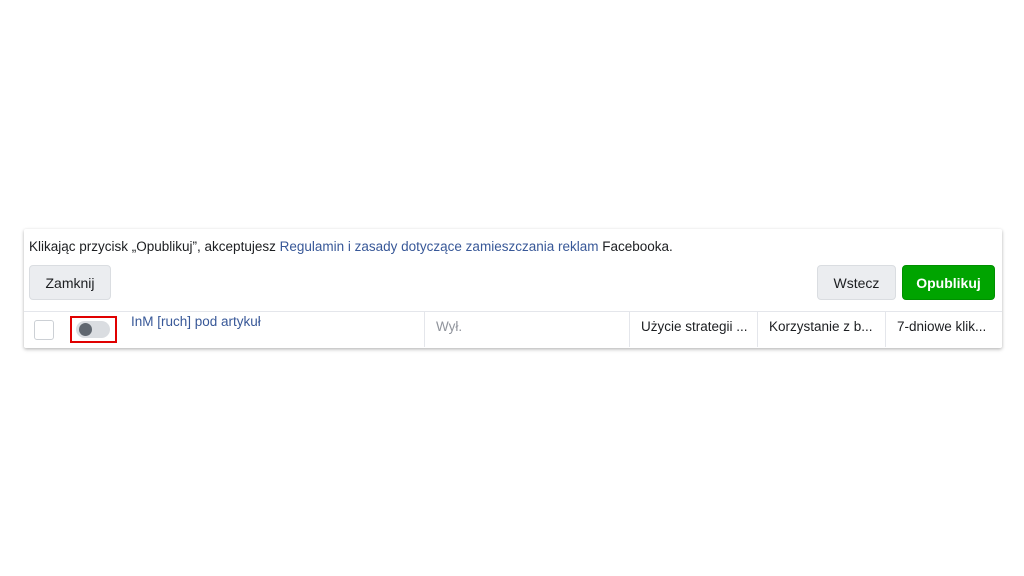 This screenshot has height=576, width=1024. I want to click on ad-name-link: InM [ruch] pod artykuł, so click(196, 321).